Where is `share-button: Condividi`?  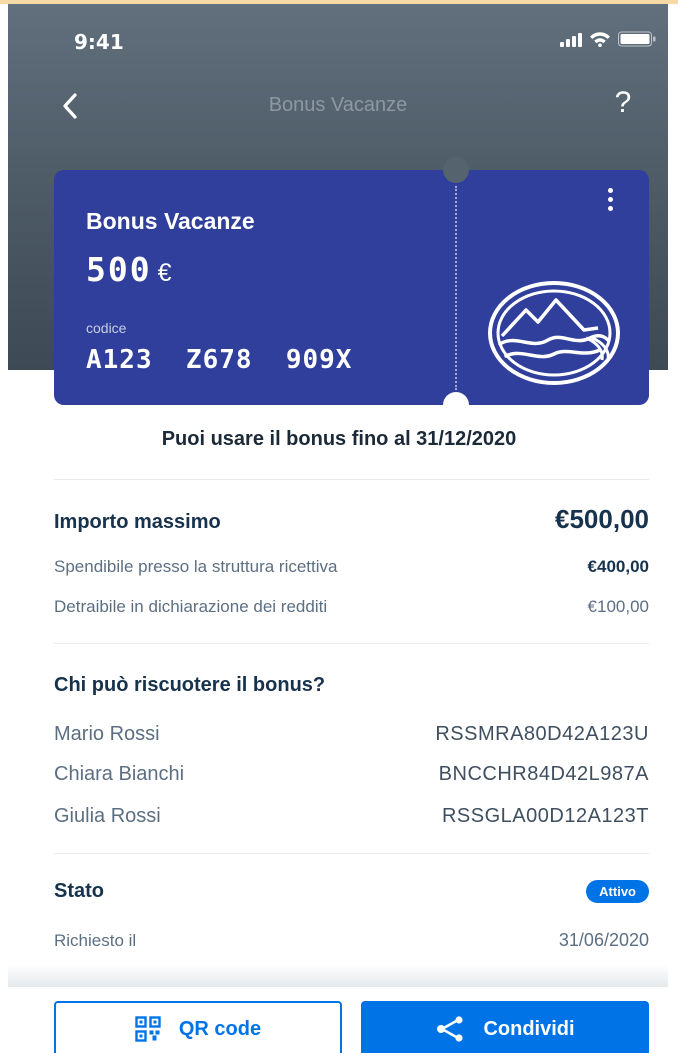
share-button: Condividi is located at coordinates (505, 1027).